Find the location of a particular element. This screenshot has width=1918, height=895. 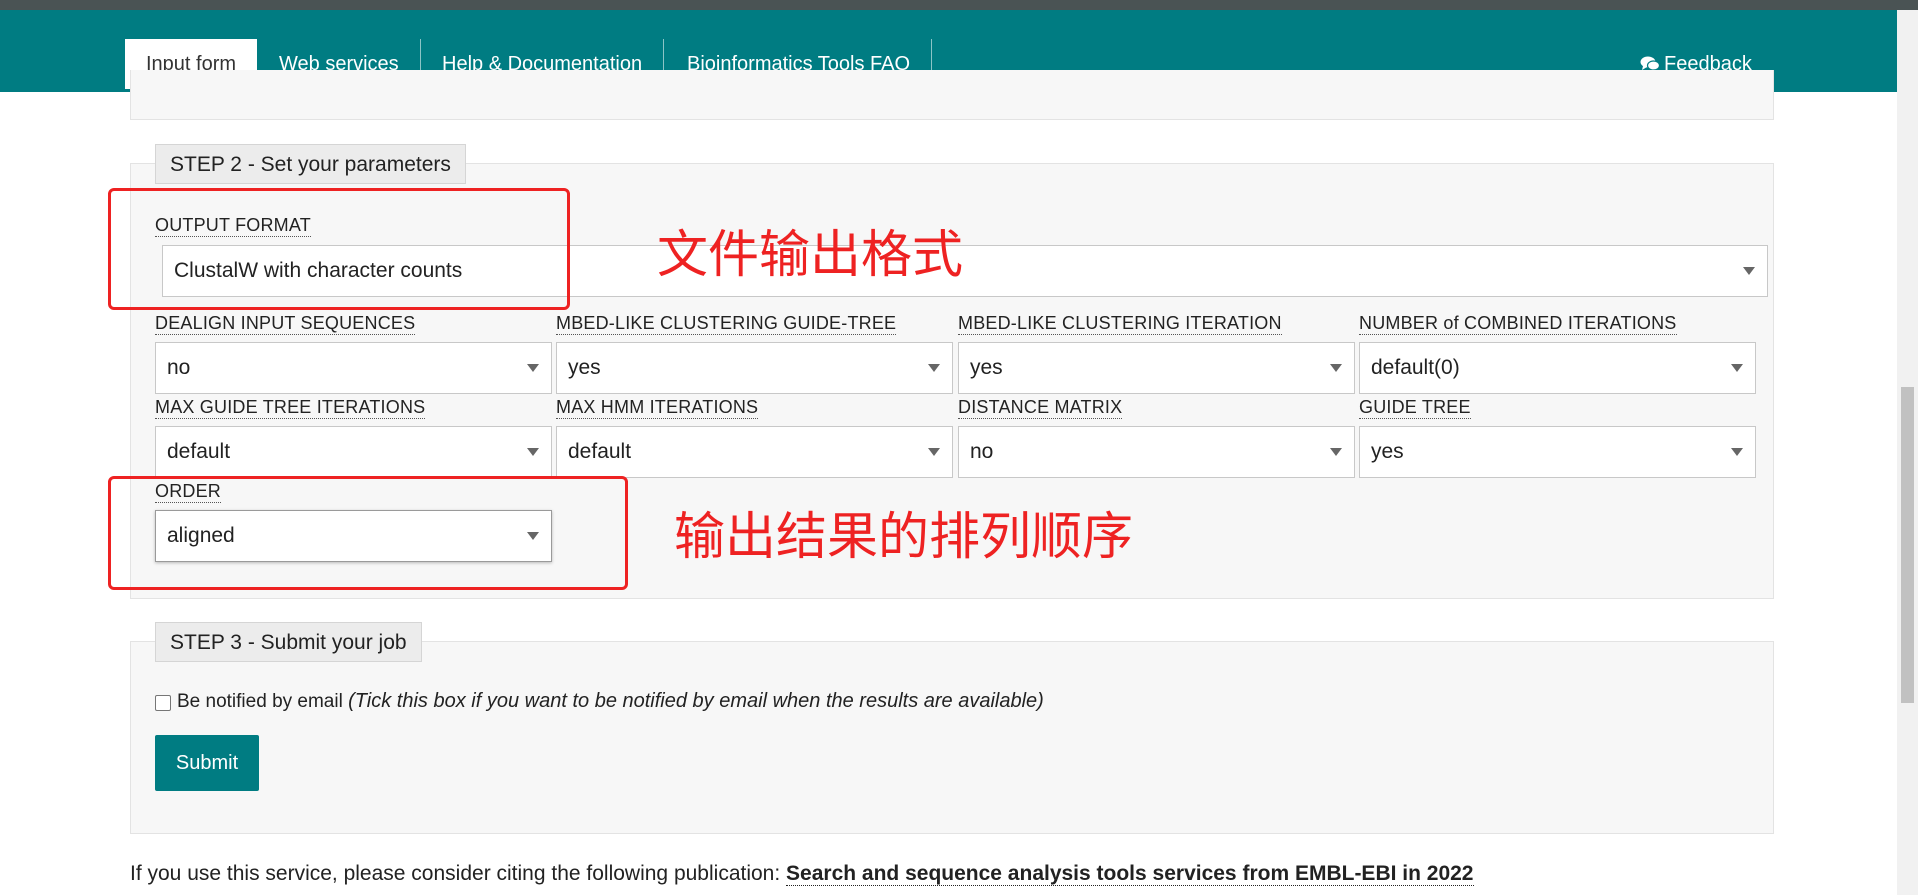

browser-top-strip is located at coordinates (959, 5).